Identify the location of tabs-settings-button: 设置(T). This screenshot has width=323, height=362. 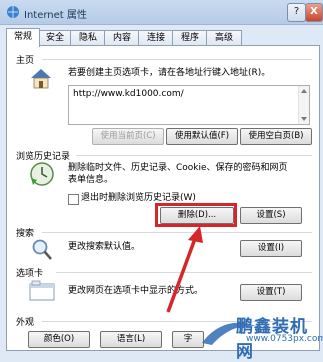
(271, 292).